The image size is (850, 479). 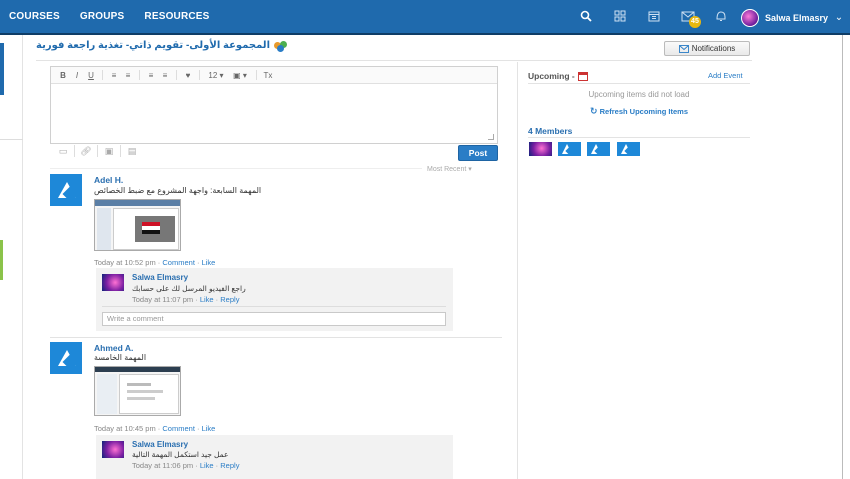 What do you see at coordinates (639, 111) in the screenshot?
I see `refresh-upcoming-link: ↻ Refresh Upcoming Items` at bounding box center [639, 111].